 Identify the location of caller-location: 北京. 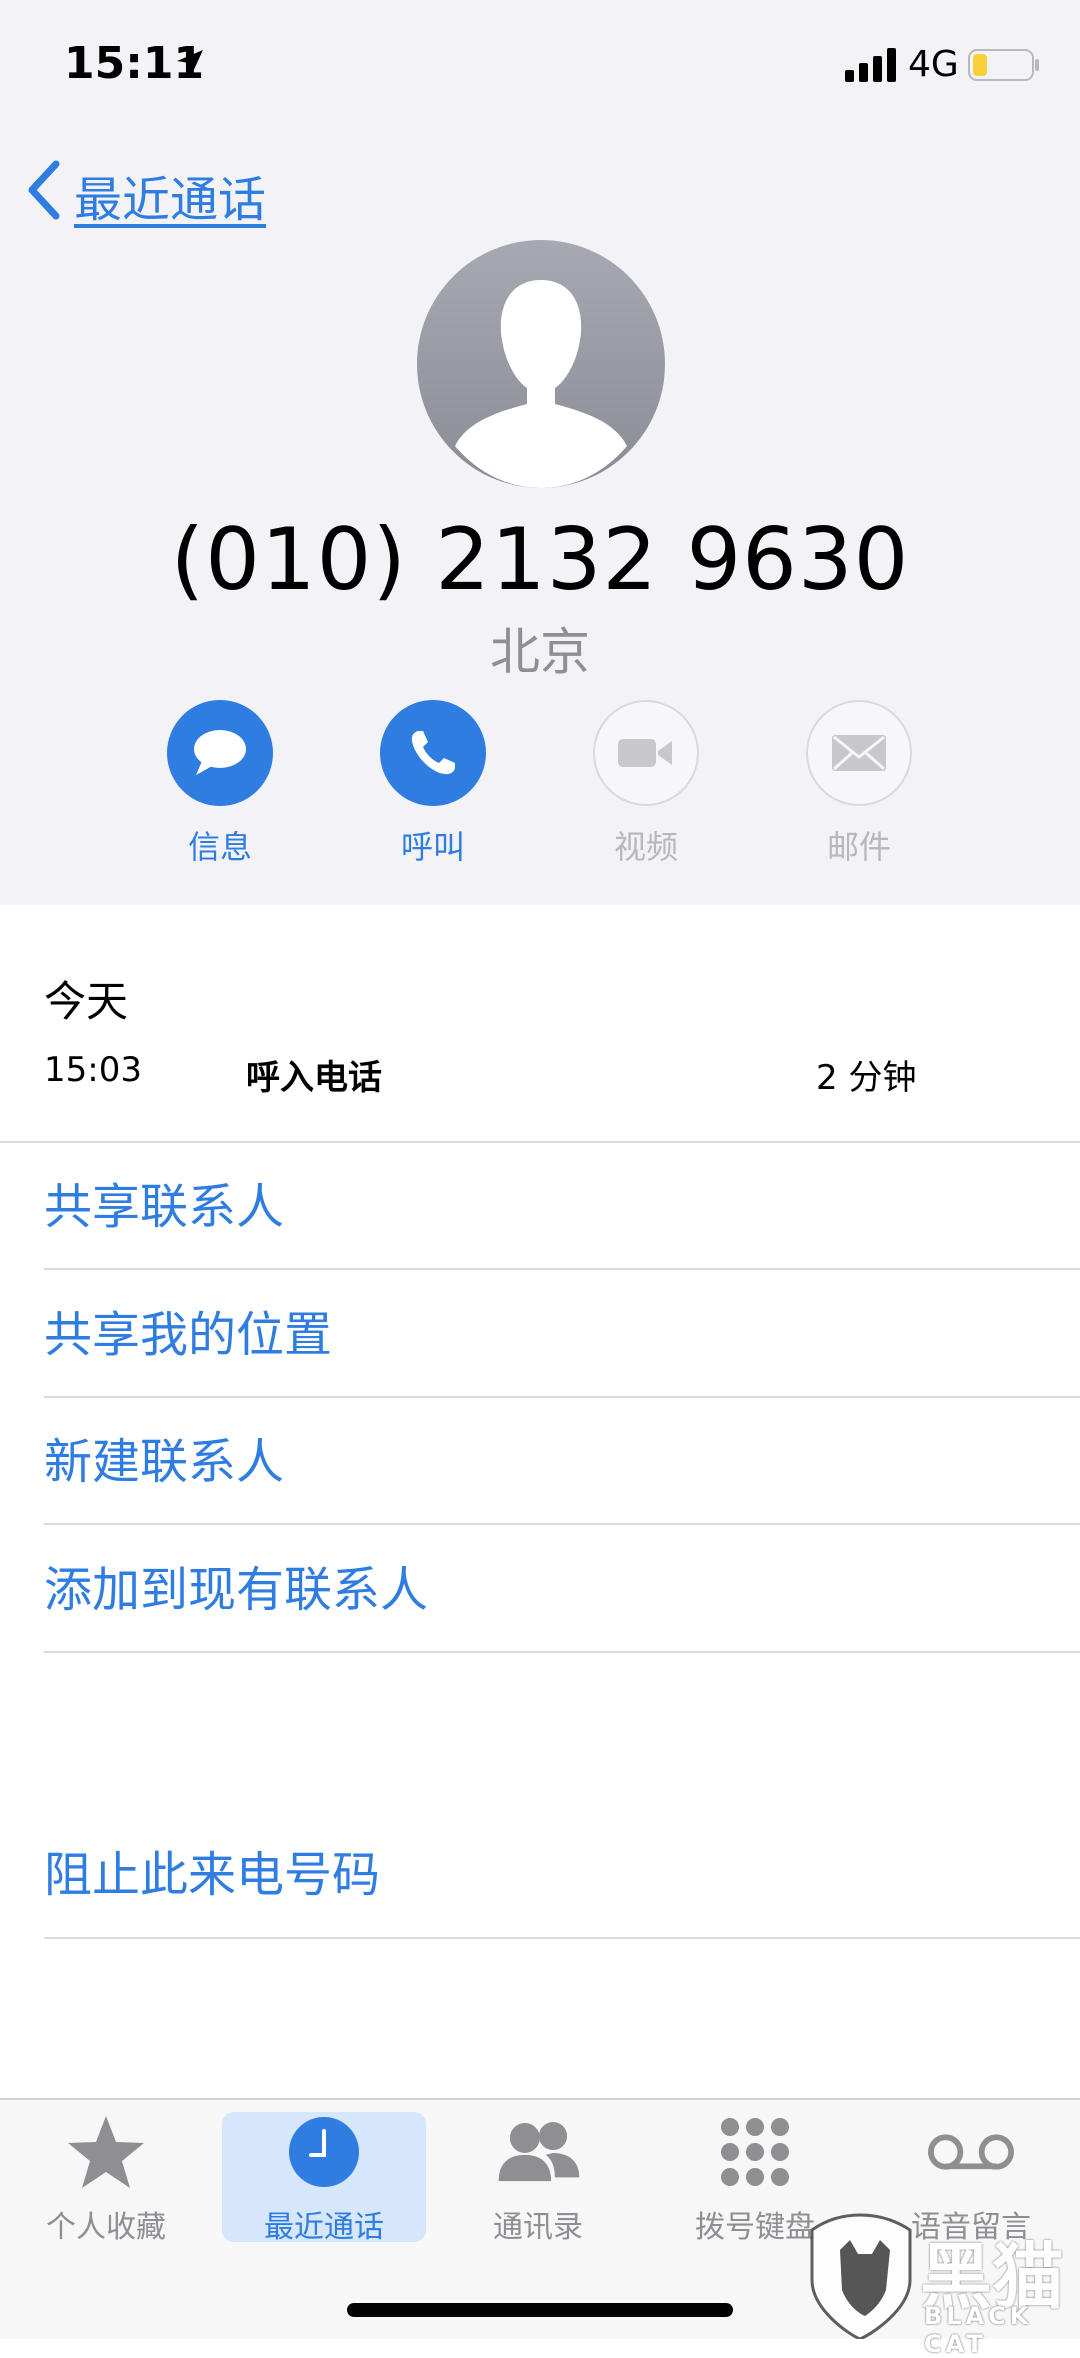
(540, 652).